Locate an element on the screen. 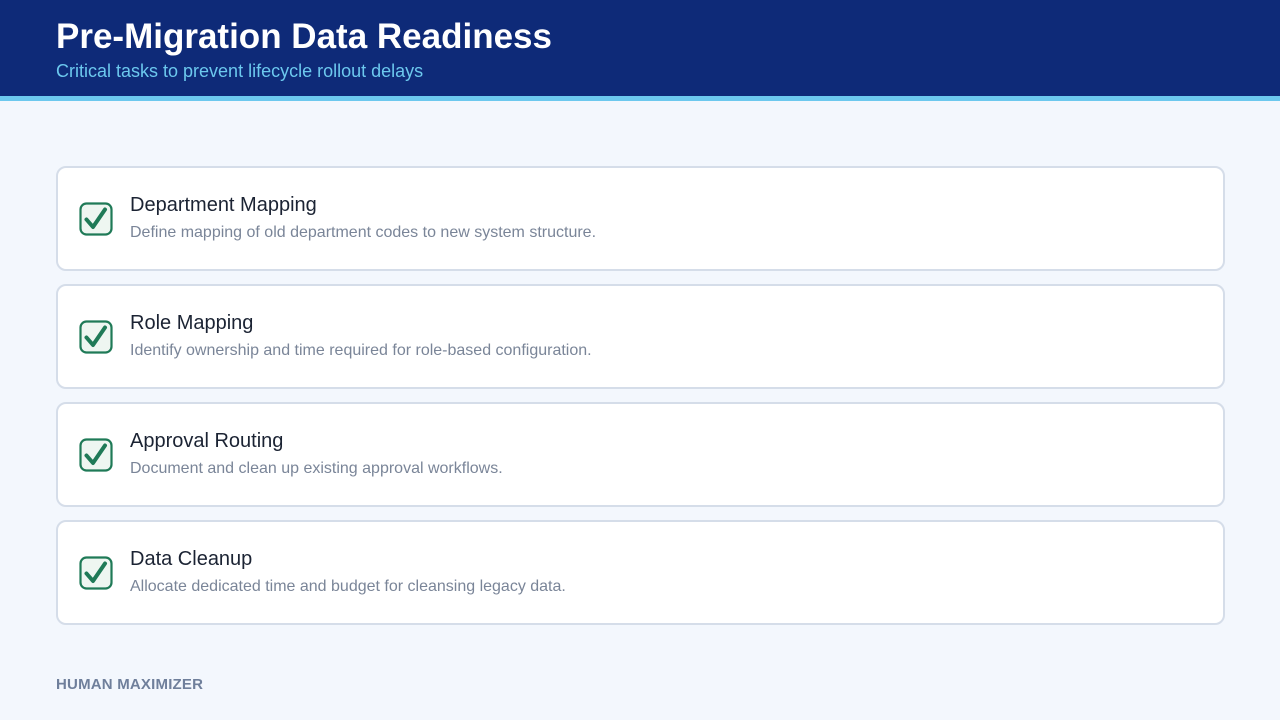 This screenshot has height=720, width=1280. task-title: Data Cleanup is located at coordinates (191, 559).